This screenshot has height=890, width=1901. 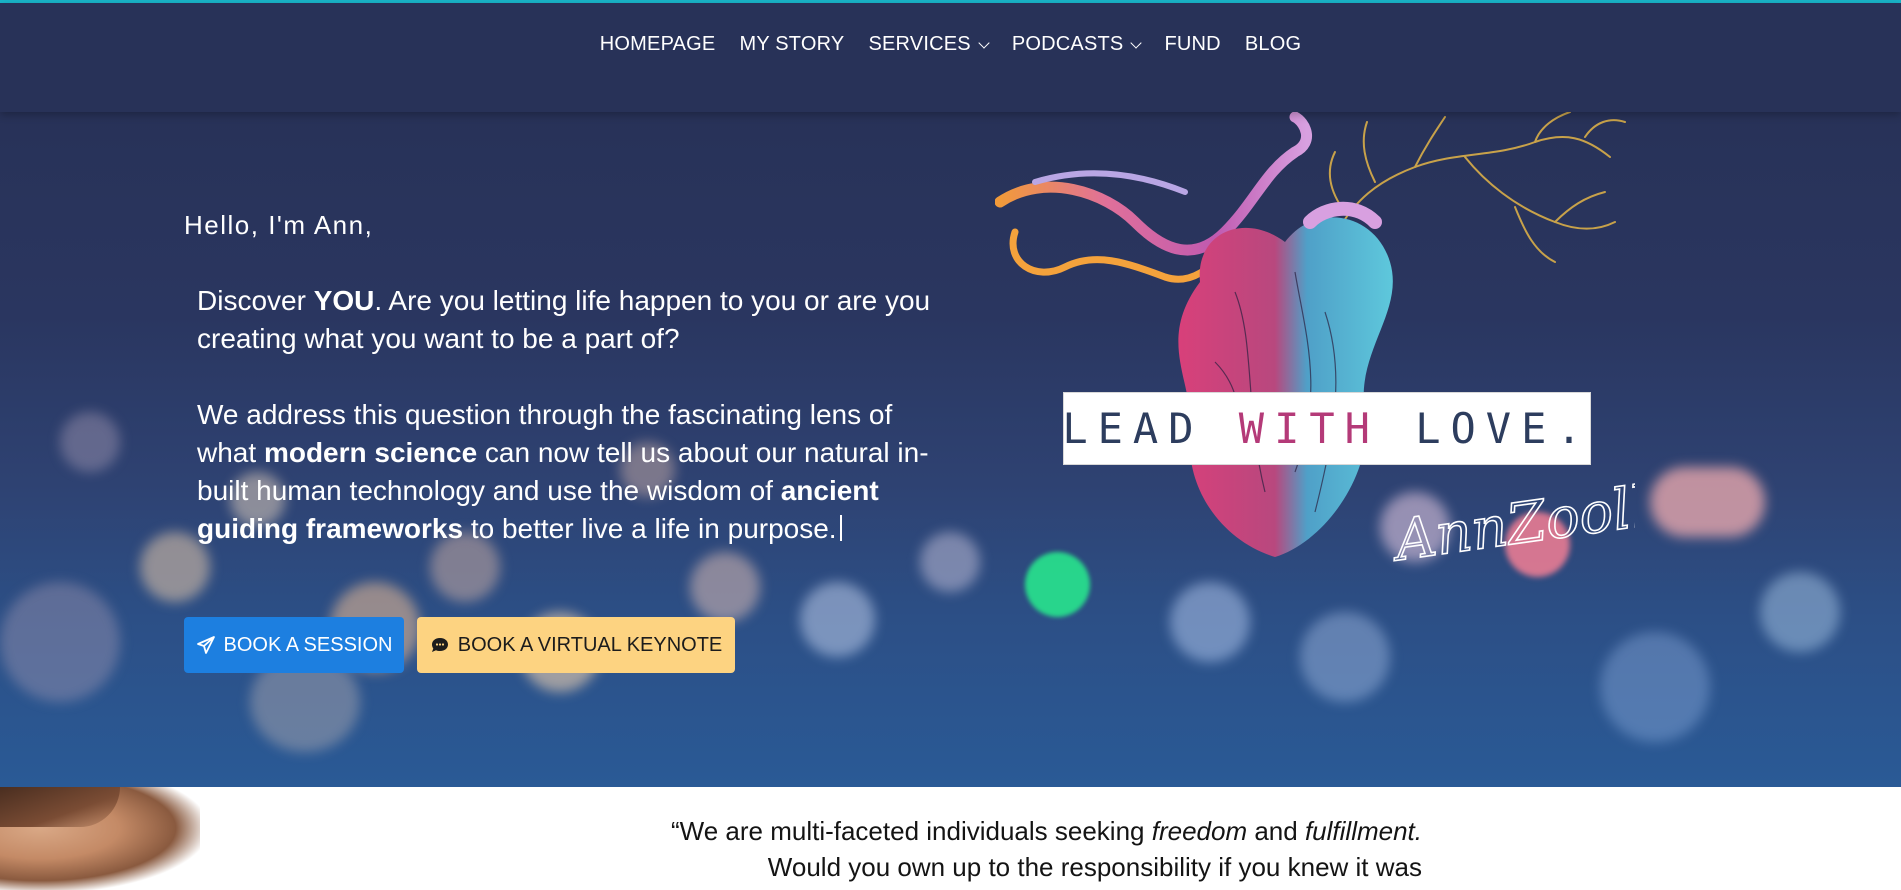 I want to click on hero-greeting: Hello, I'm Ann,, so click(x=279, y=225).